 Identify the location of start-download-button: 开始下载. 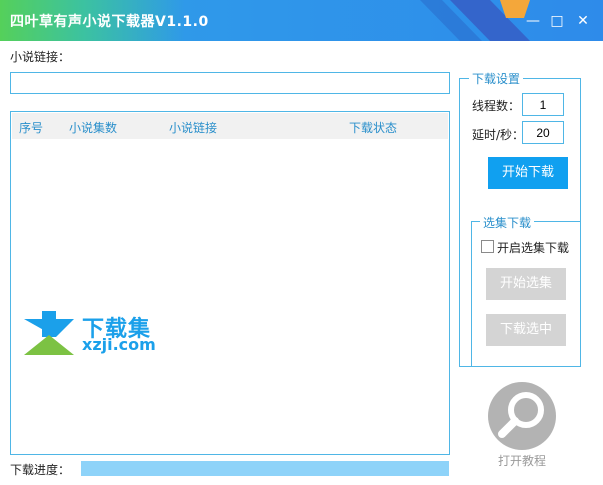
(528, 173).